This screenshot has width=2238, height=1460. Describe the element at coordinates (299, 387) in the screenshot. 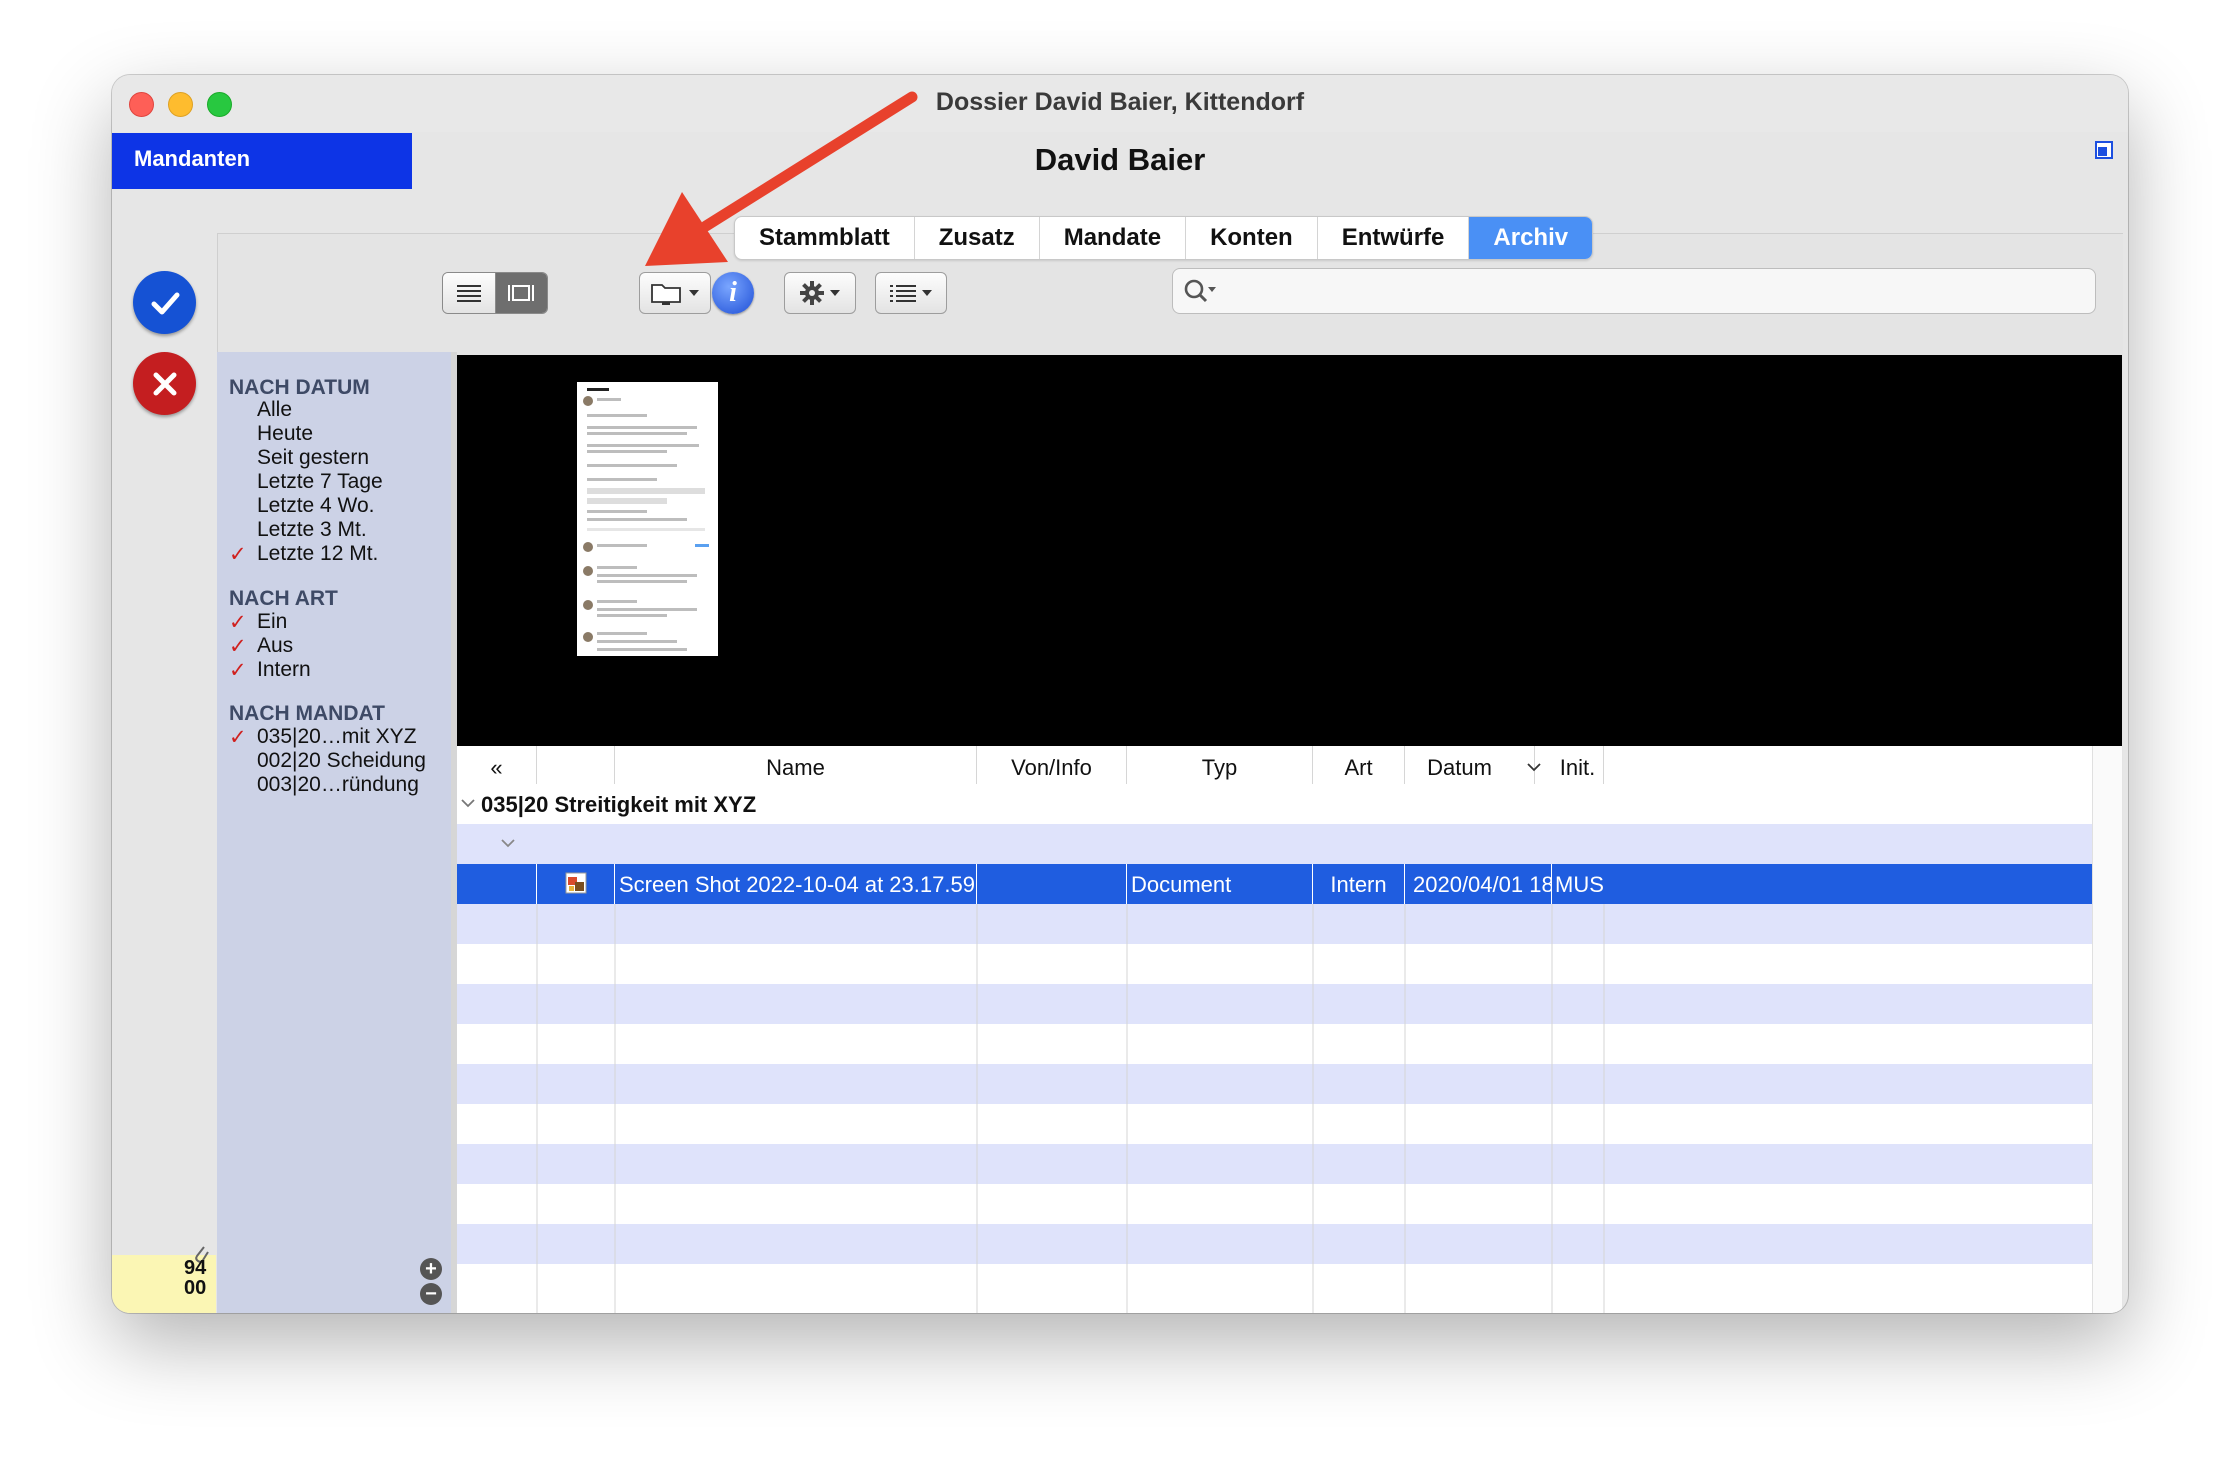

I see `nach-datum-heading: NACH DATUM` at that location.